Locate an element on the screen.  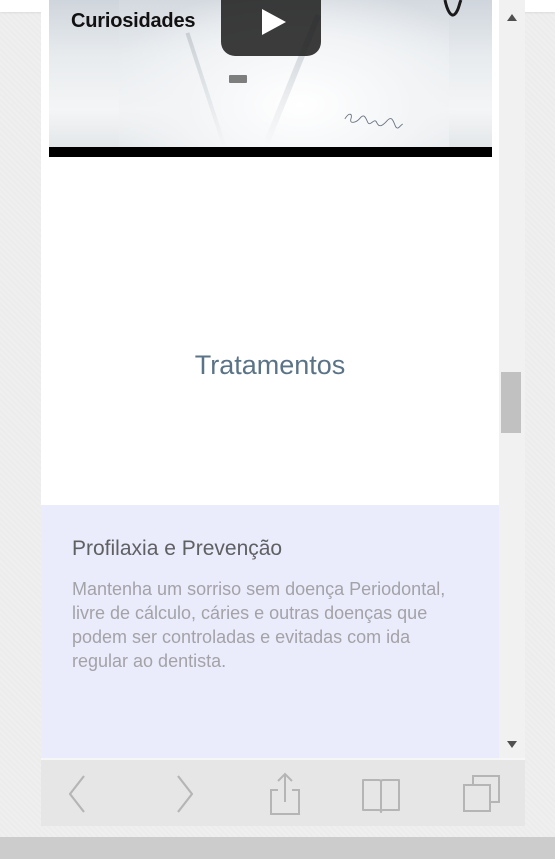
forward-icon is located at coordinates (185, 794).